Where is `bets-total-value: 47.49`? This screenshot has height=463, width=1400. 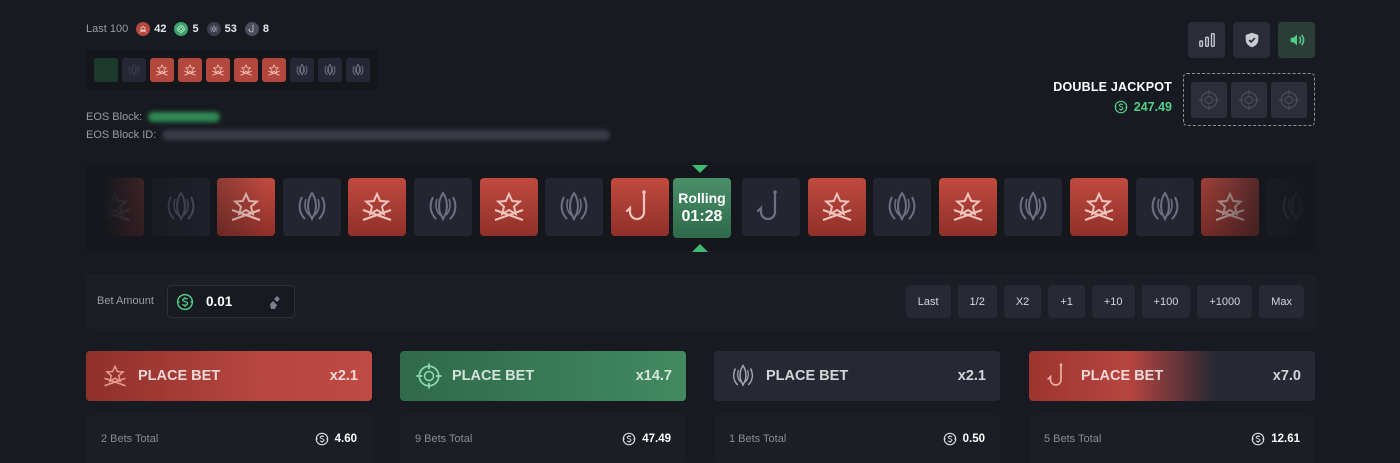
bets-total-value: 47.49 is located at coordinates (656, 439).